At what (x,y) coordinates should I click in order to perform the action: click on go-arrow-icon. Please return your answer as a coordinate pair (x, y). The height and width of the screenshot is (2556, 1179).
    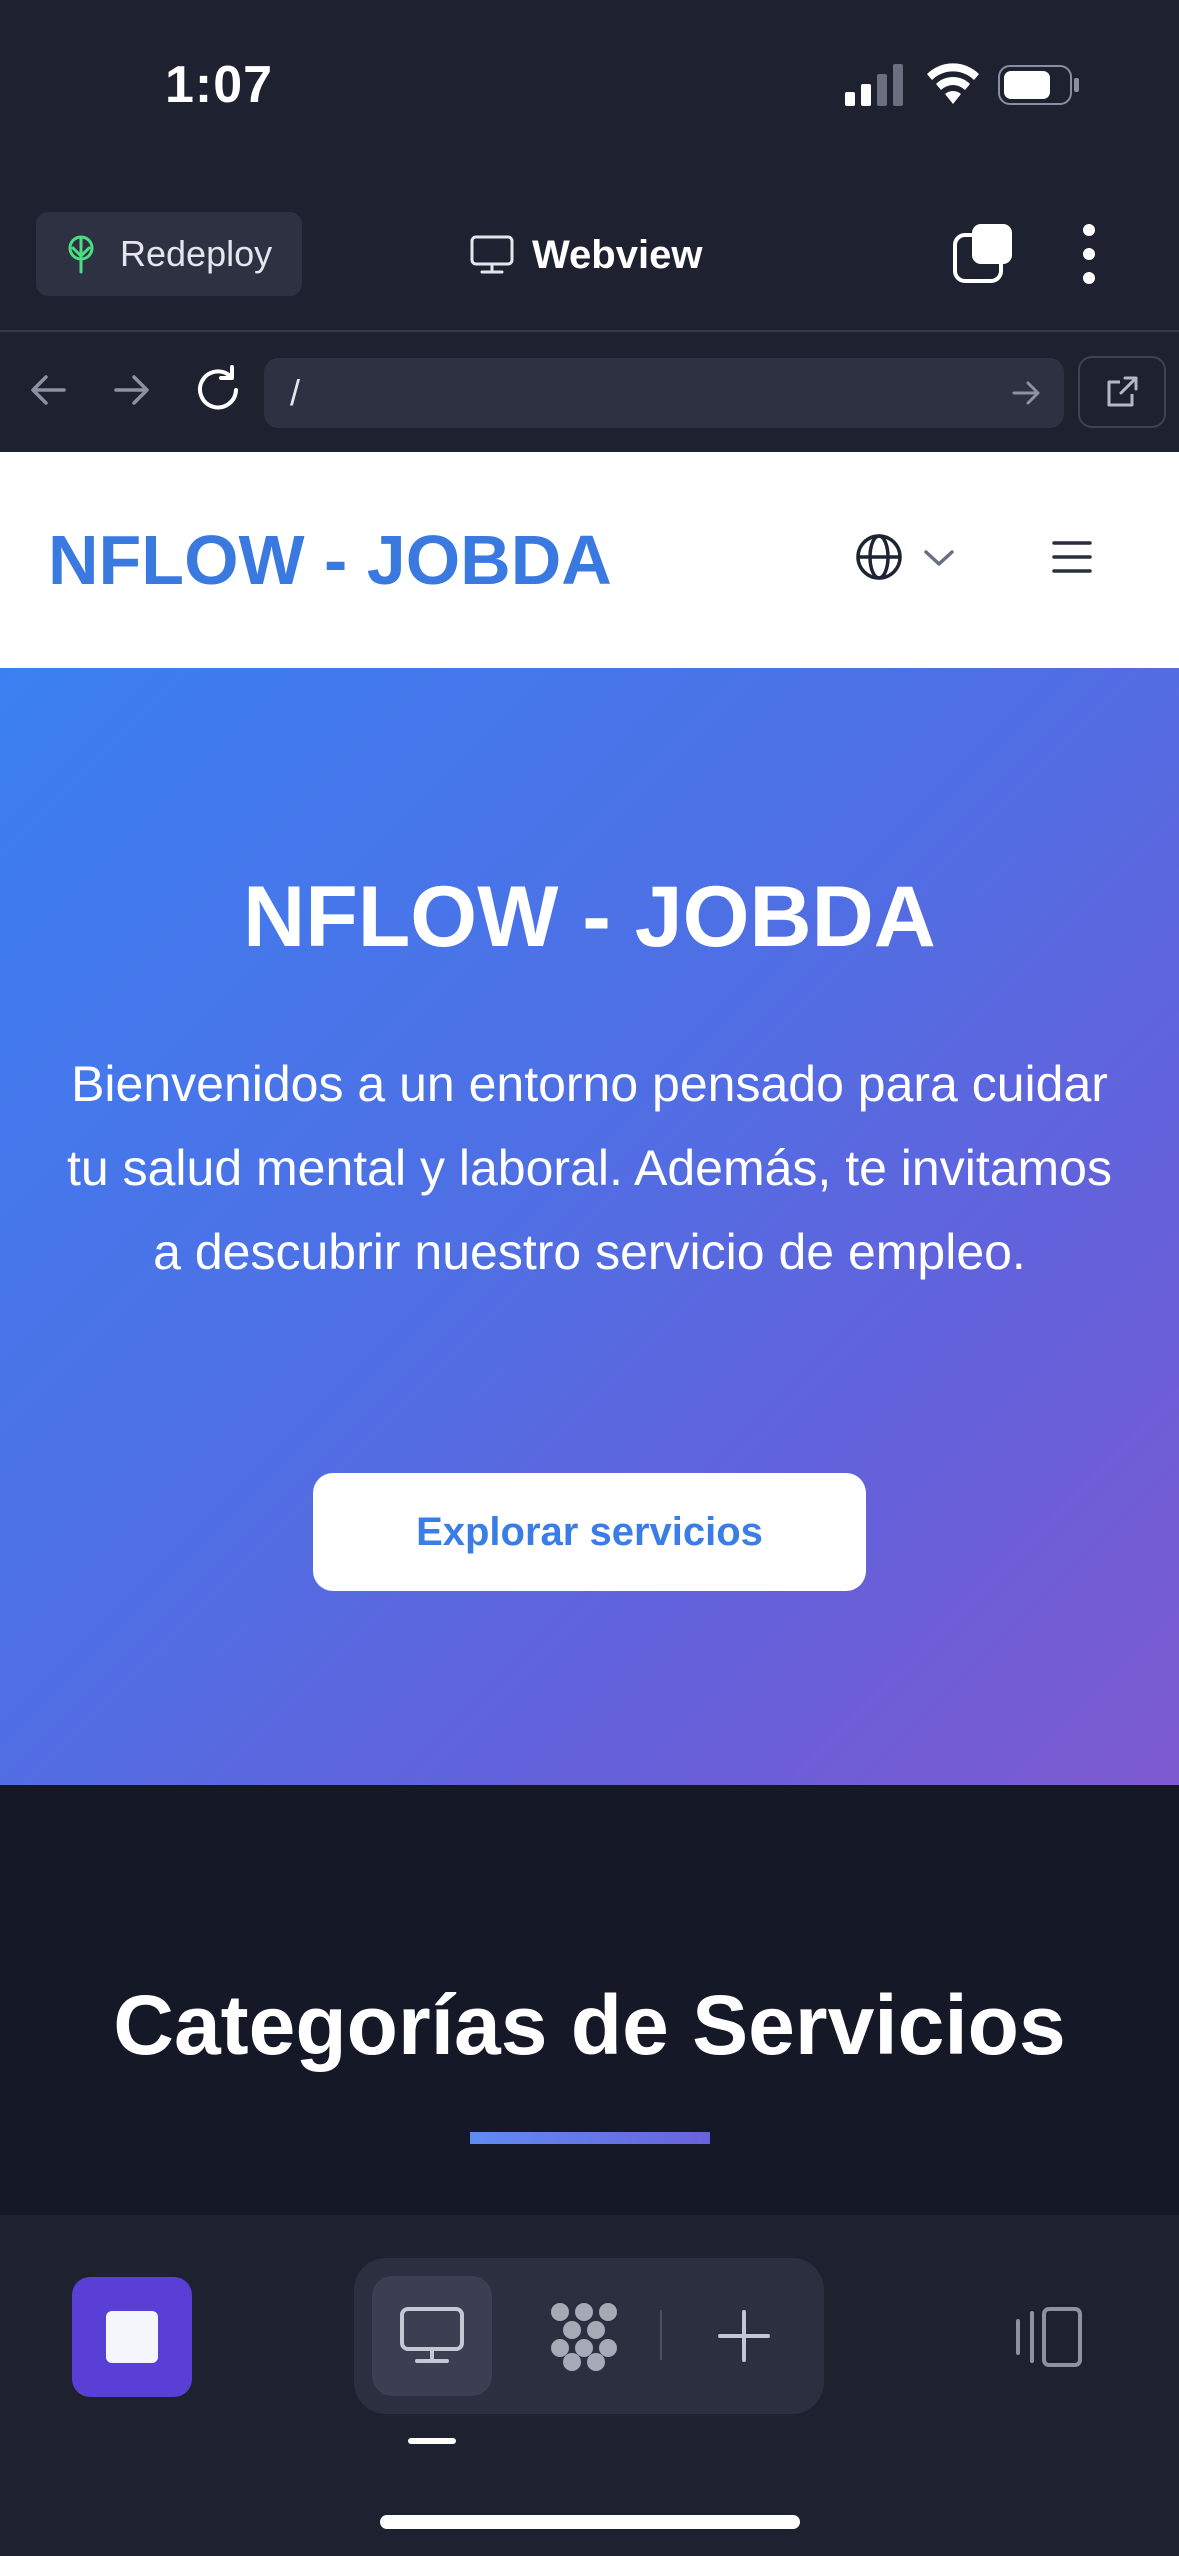
    Looking at the image, I should click on (1027, 393).